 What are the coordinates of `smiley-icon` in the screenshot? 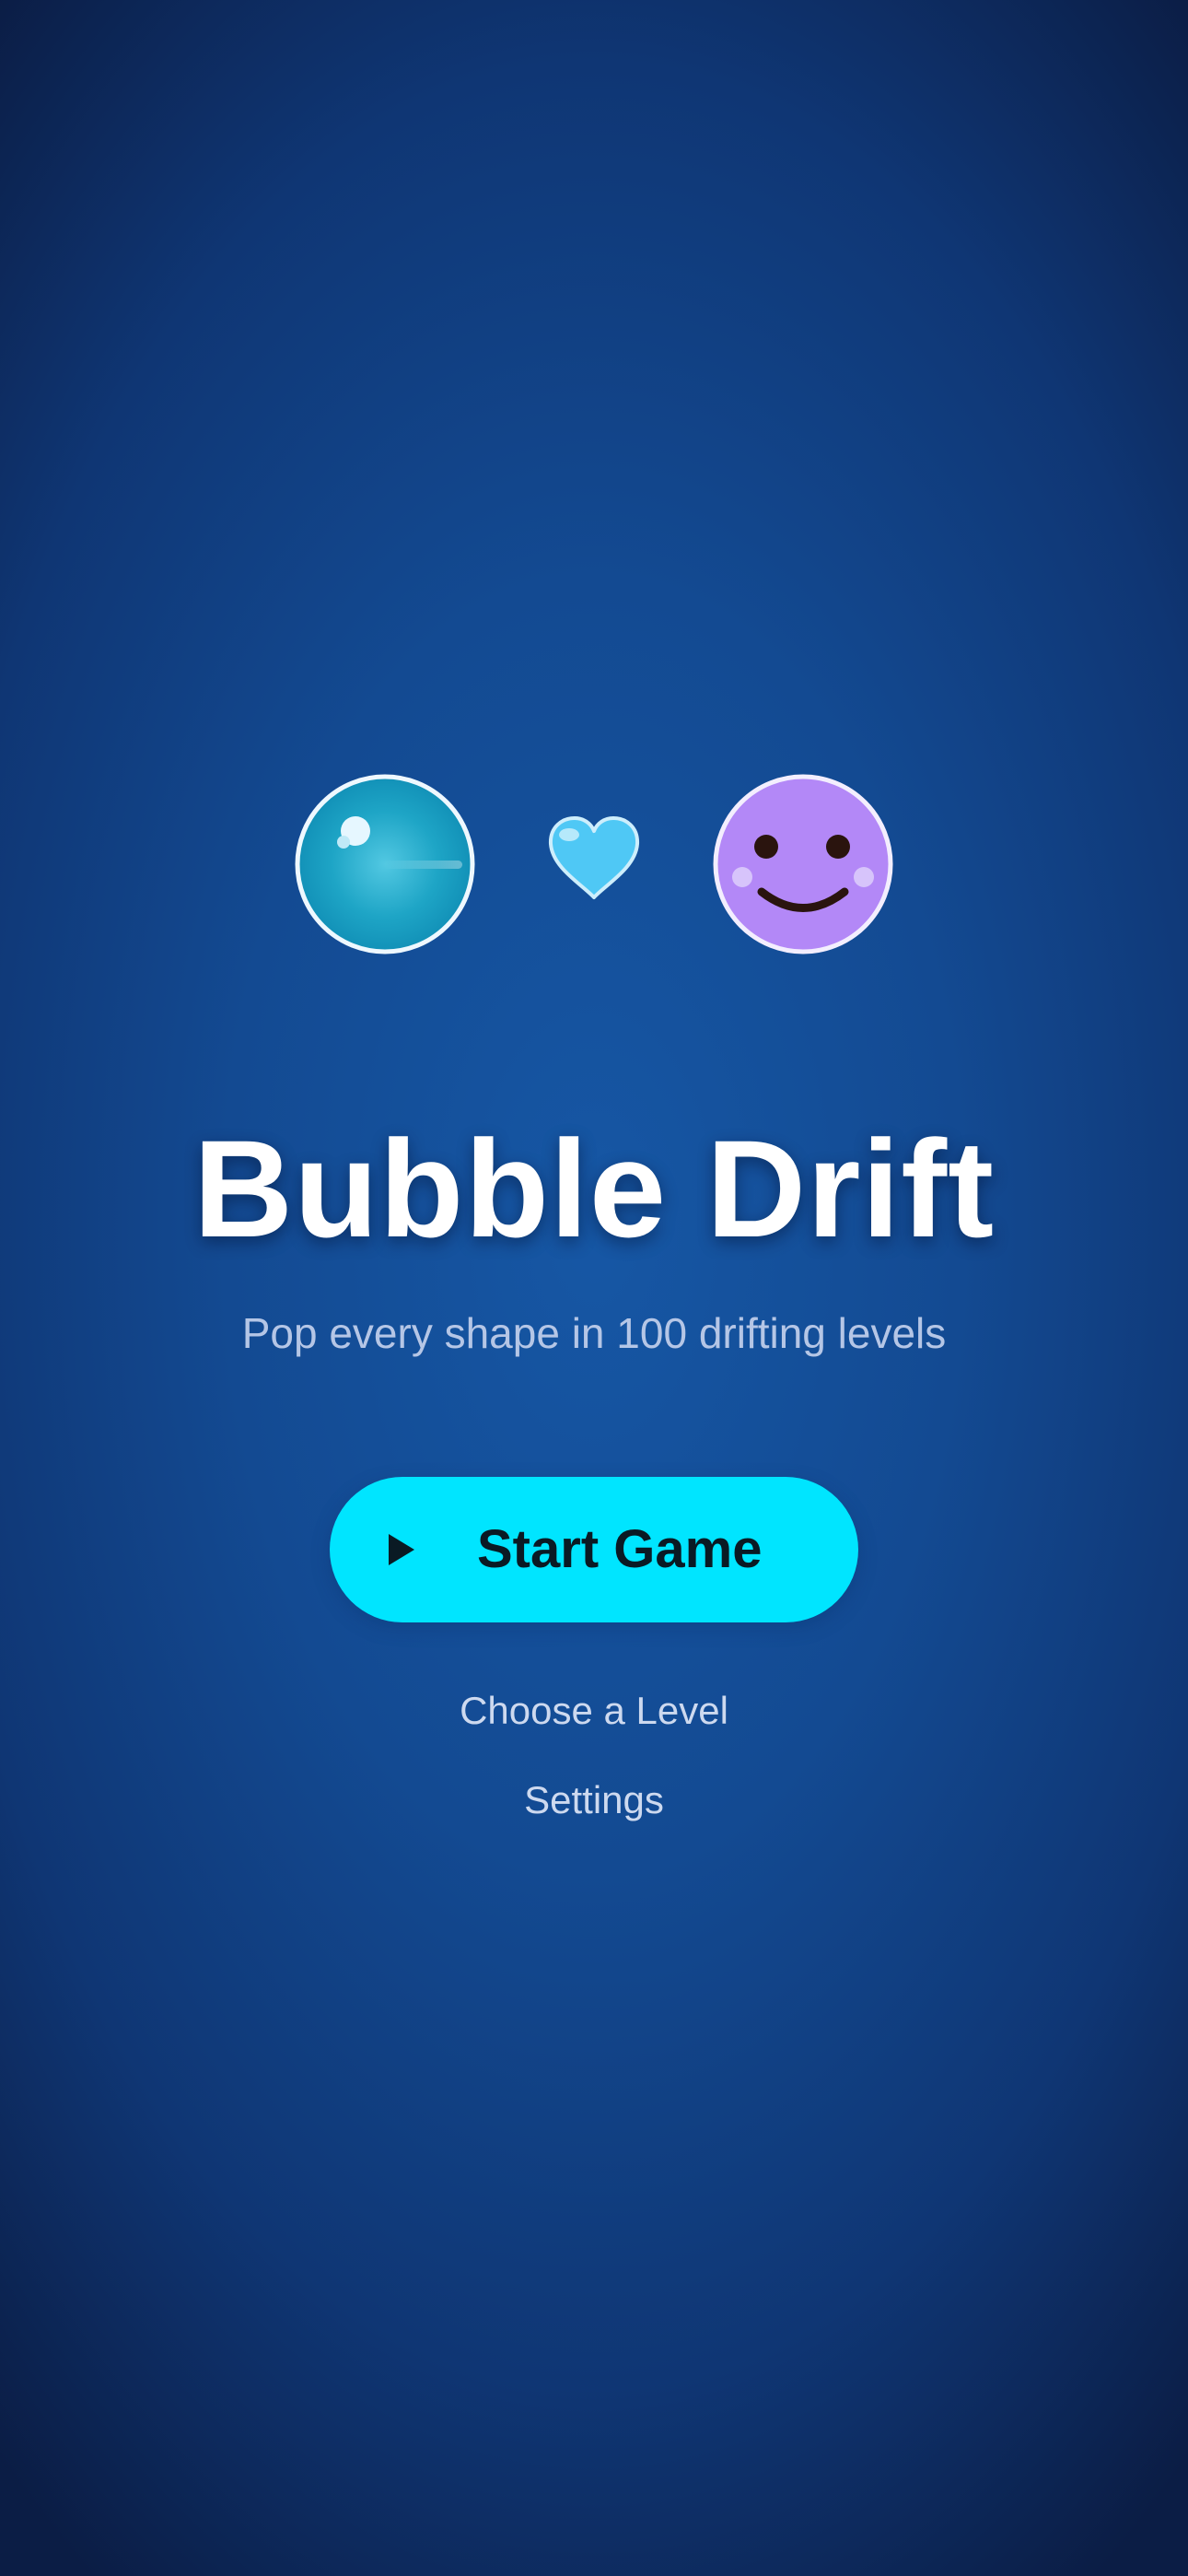 It's located at (803, 864).